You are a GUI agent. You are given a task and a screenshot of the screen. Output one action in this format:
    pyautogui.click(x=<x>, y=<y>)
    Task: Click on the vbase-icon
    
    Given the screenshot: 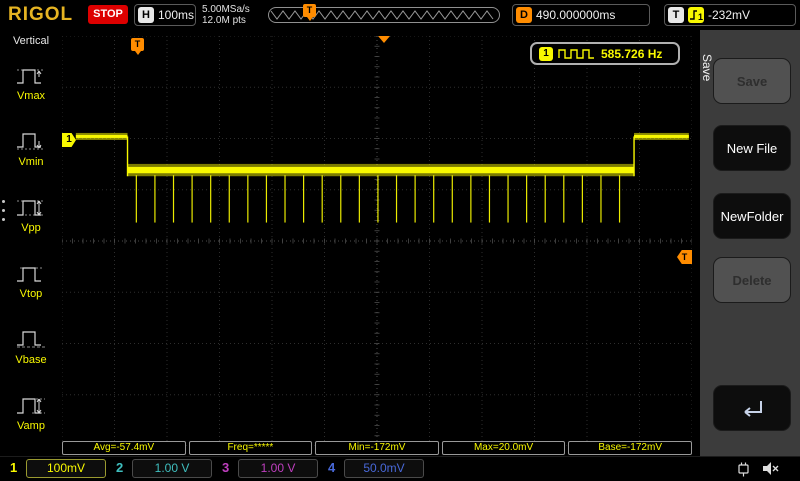 What is the action you would take?
    pyautogui.click(x=31, y=338)
    